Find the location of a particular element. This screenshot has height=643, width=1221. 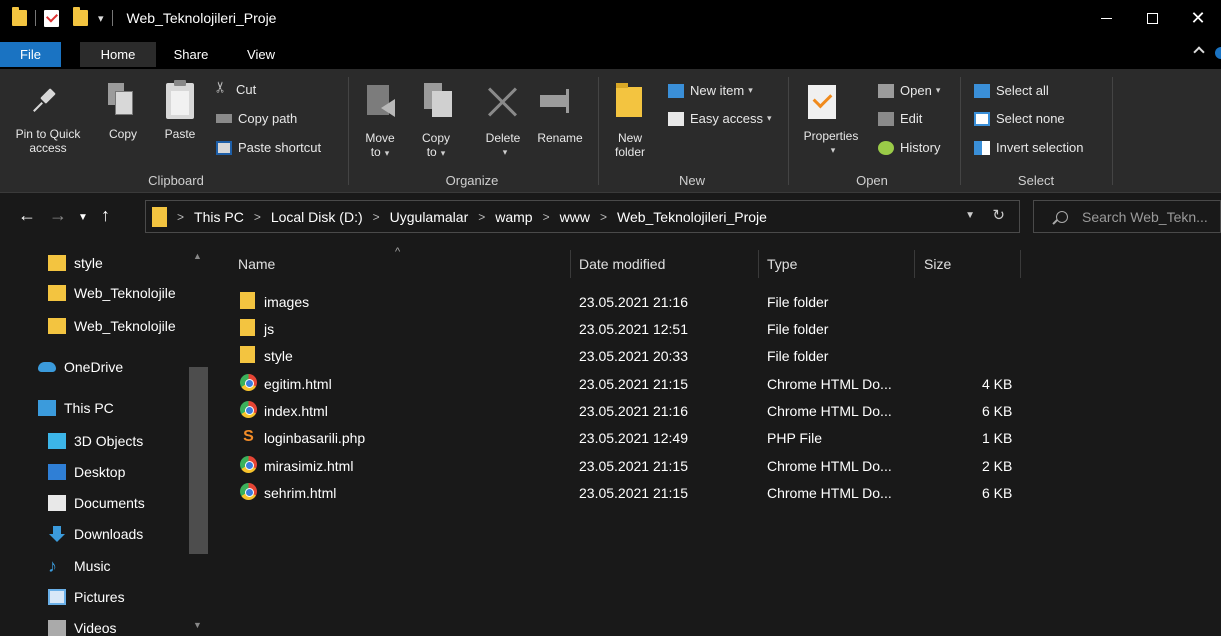

invert-selection-icon is located at coordinates (982, 147).